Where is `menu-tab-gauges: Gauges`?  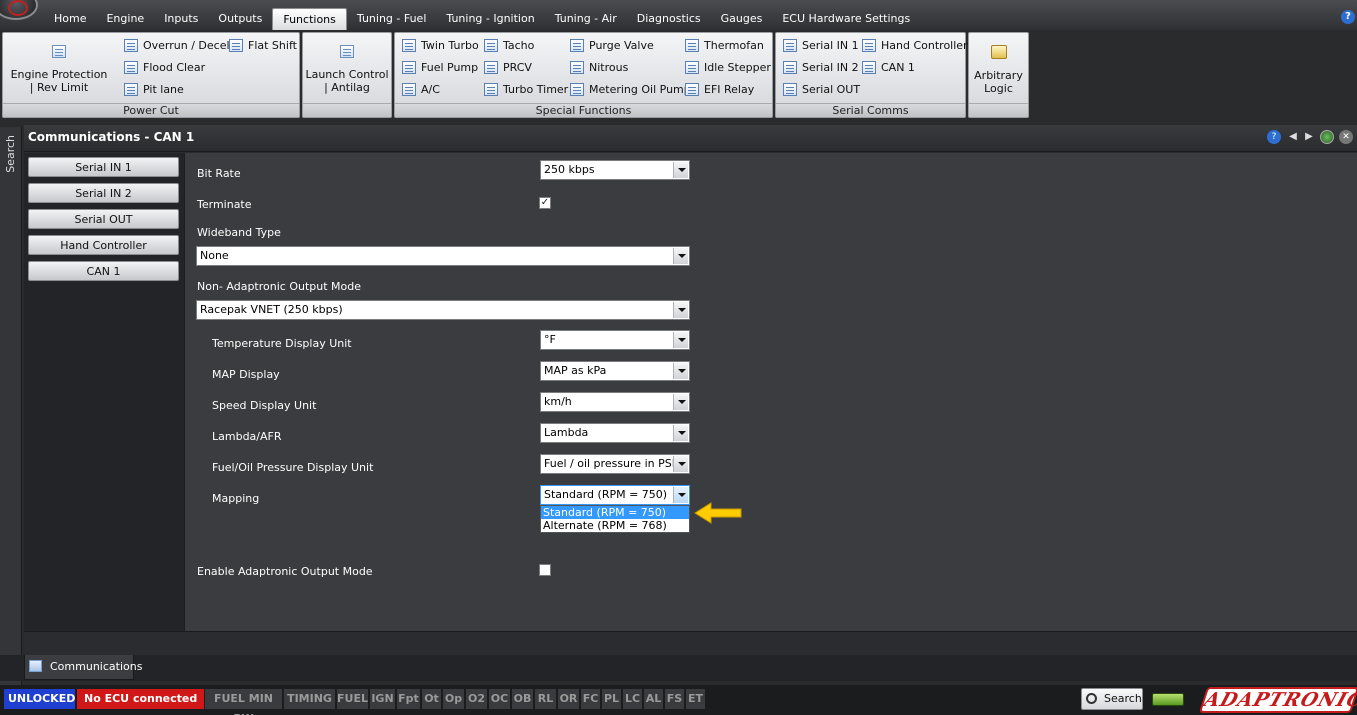
menu-tab-gauges: Gauges is located at coordinates (742, 19).